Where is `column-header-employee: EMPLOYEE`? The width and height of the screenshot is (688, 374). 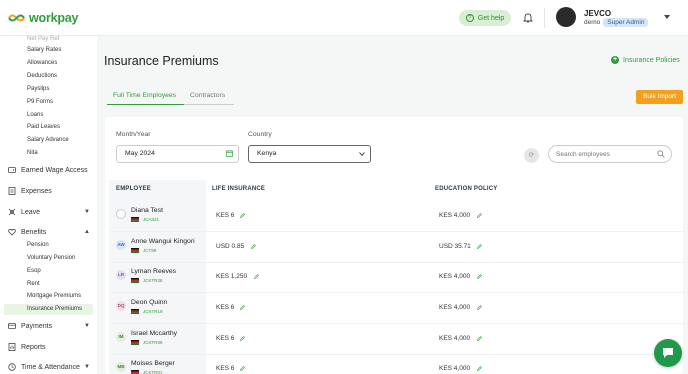 column-header-employee: EMPLOYEE is located at coordinates (133, 189).